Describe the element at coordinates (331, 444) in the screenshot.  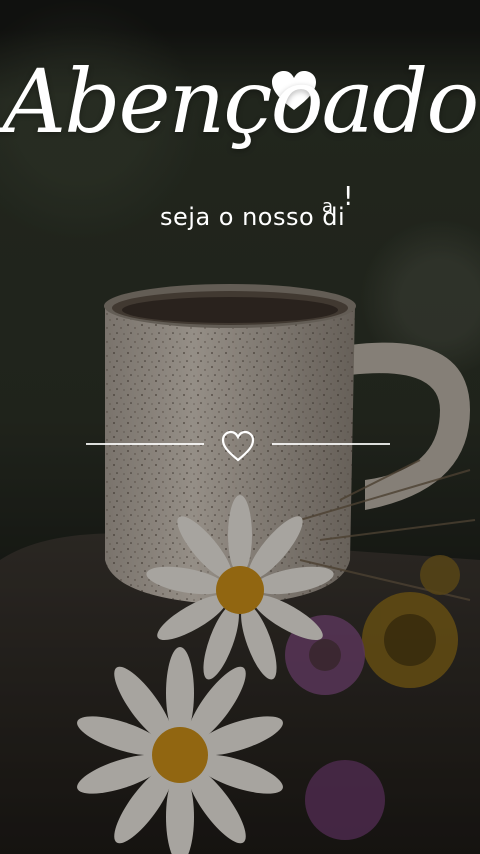
I see `divider-right` at that location.